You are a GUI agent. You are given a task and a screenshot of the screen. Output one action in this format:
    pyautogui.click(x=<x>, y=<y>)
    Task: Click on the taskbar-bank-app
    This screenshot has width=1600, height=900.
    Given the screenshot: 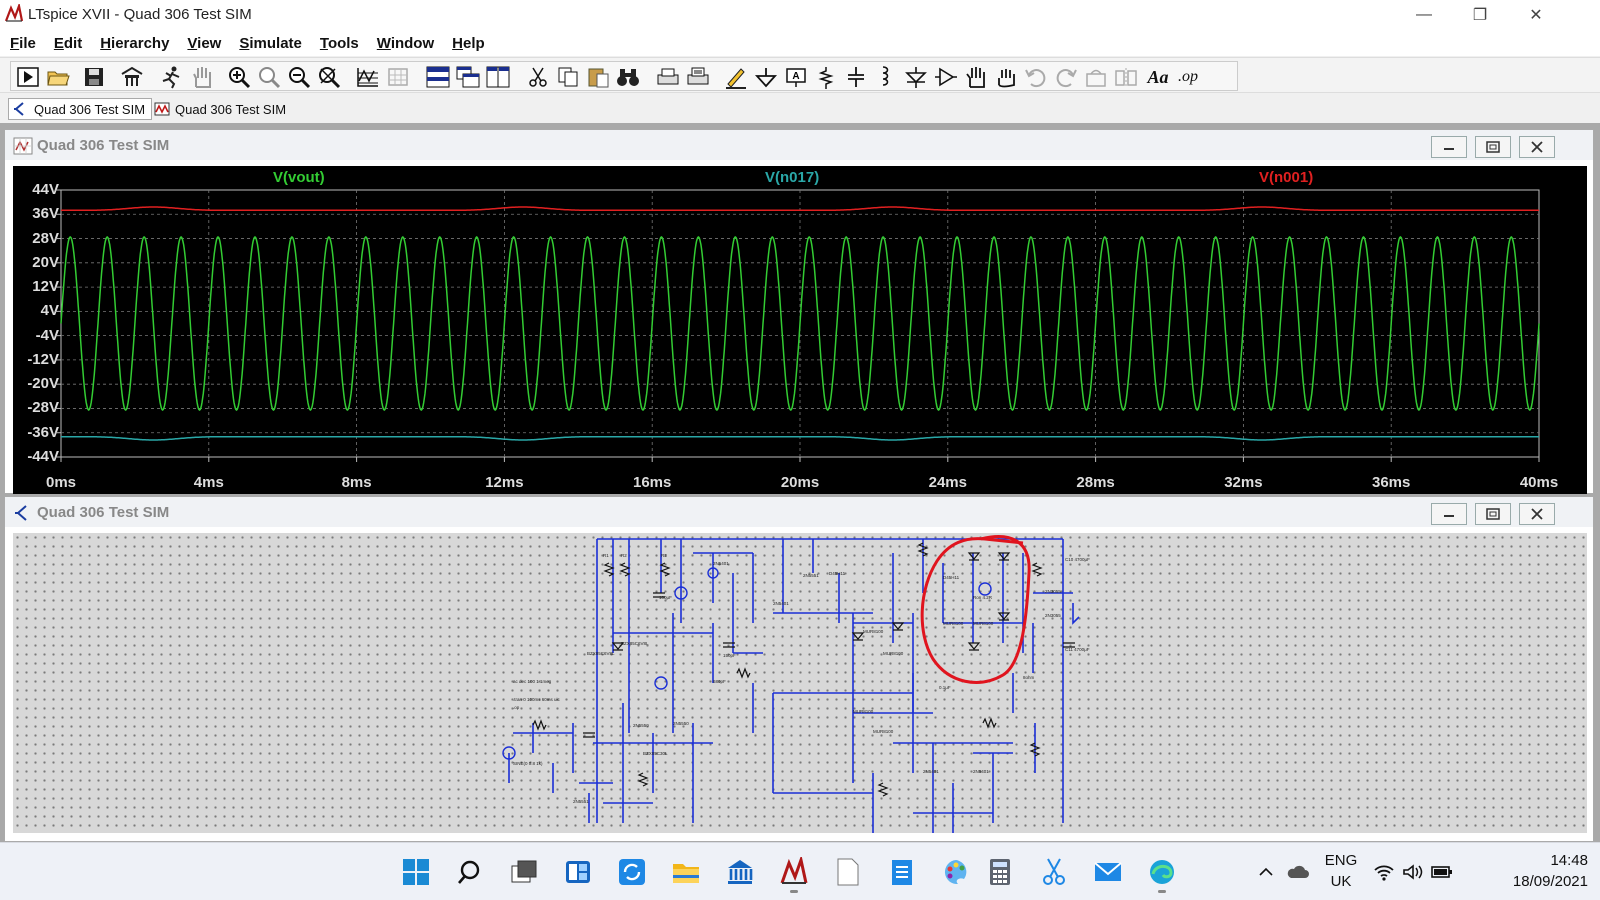 What is the action you would take?
    pyautogui.click(x=740, y=872)
    